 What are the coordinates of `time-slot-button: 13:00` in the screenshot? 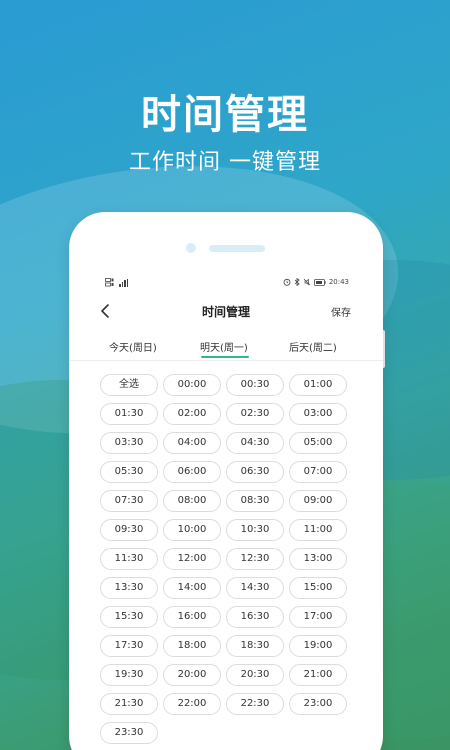 It's located at (318, 559).